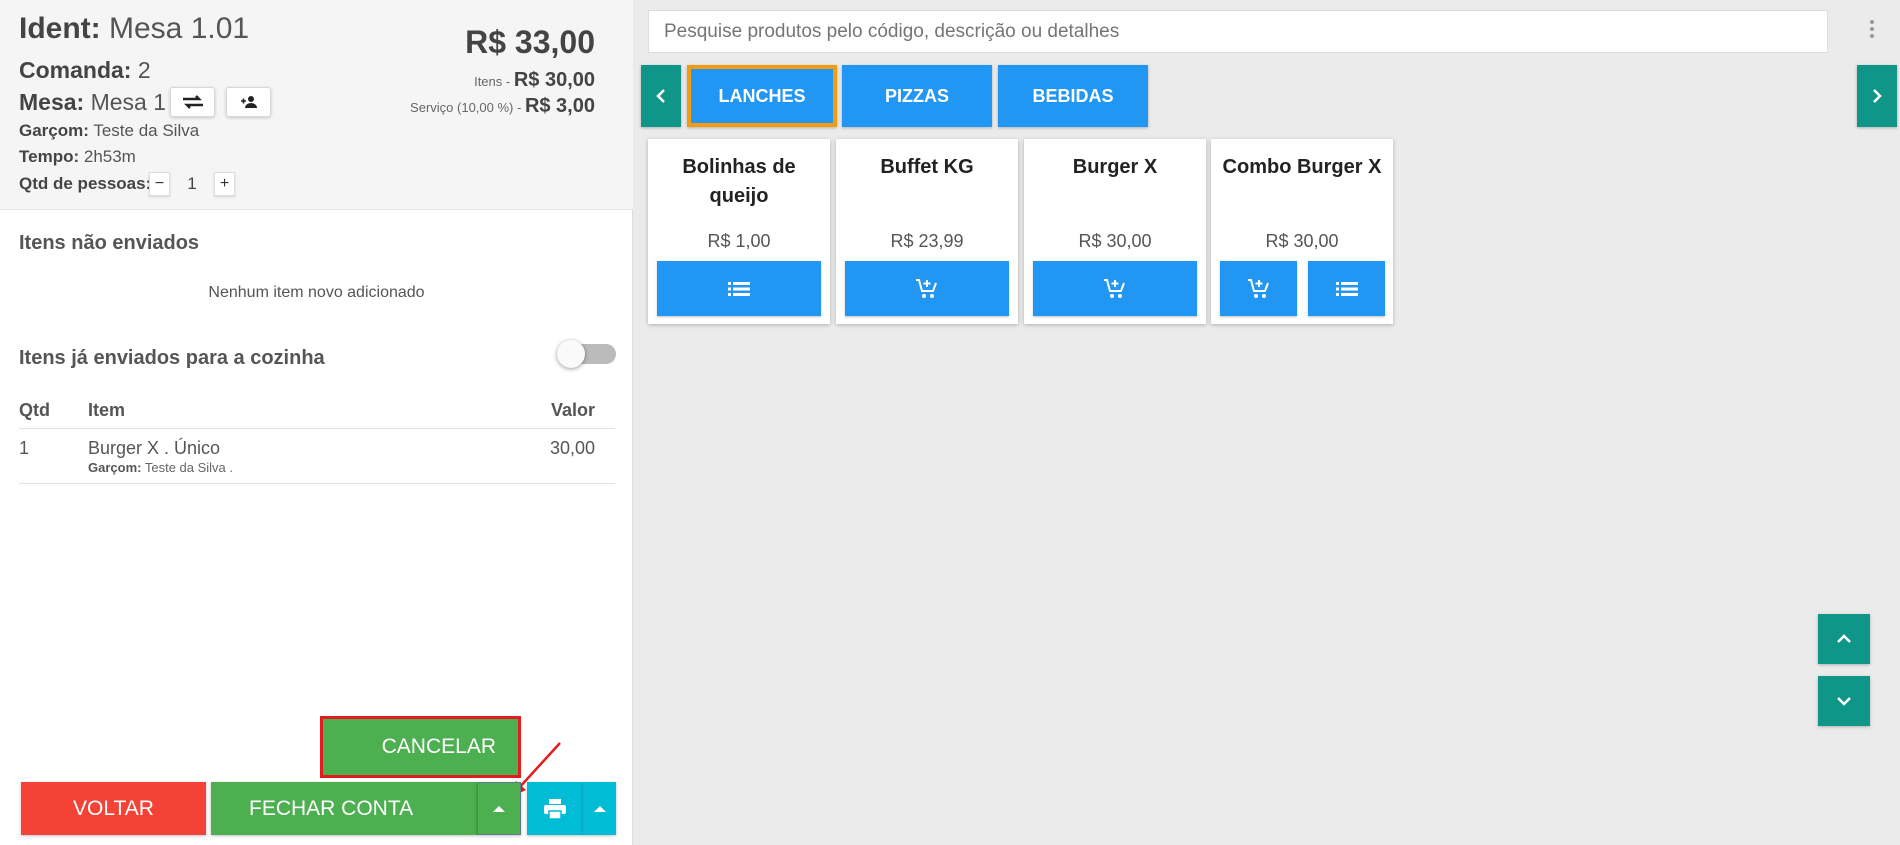 This screenshot has height=845, width=1900. I want to click on toggle-knob, so click(571, 354).